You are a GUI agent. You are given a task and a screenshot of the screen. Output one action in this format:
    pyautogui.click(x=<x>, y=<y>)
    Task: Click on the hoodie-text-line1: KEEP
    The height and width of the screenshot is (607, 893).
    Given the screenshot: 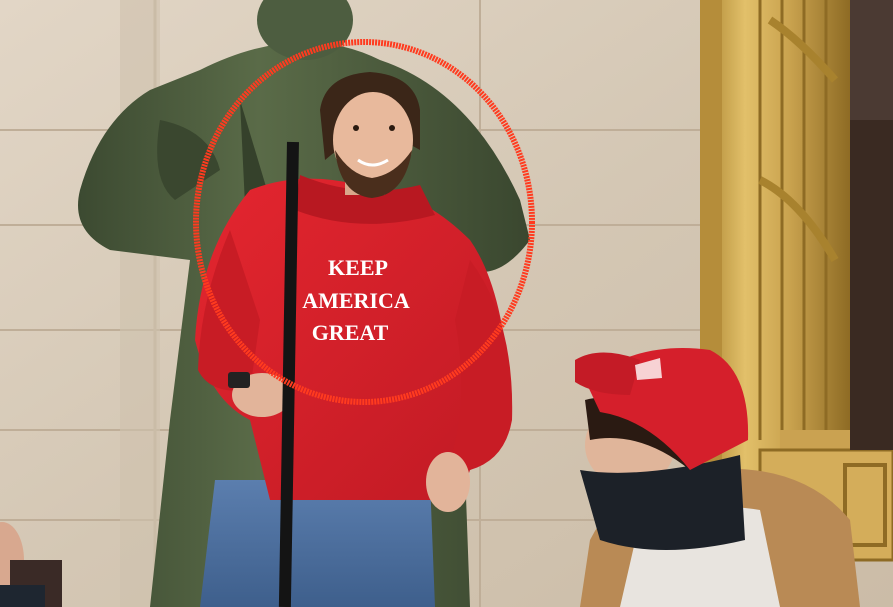 What is the action you would take?
    pyautogui.click(x=358, y=267)
    